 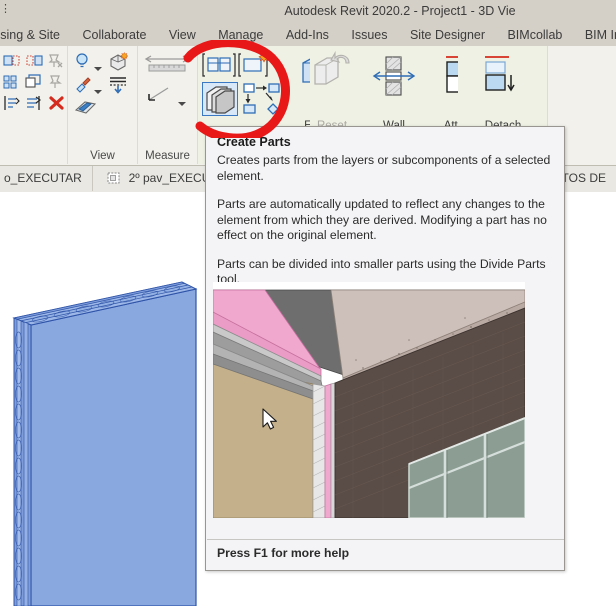 What do you see at coordinates (240, 35) in the screenshot?
I see `menu-manage: Manage` at bounding box center [240, 35].